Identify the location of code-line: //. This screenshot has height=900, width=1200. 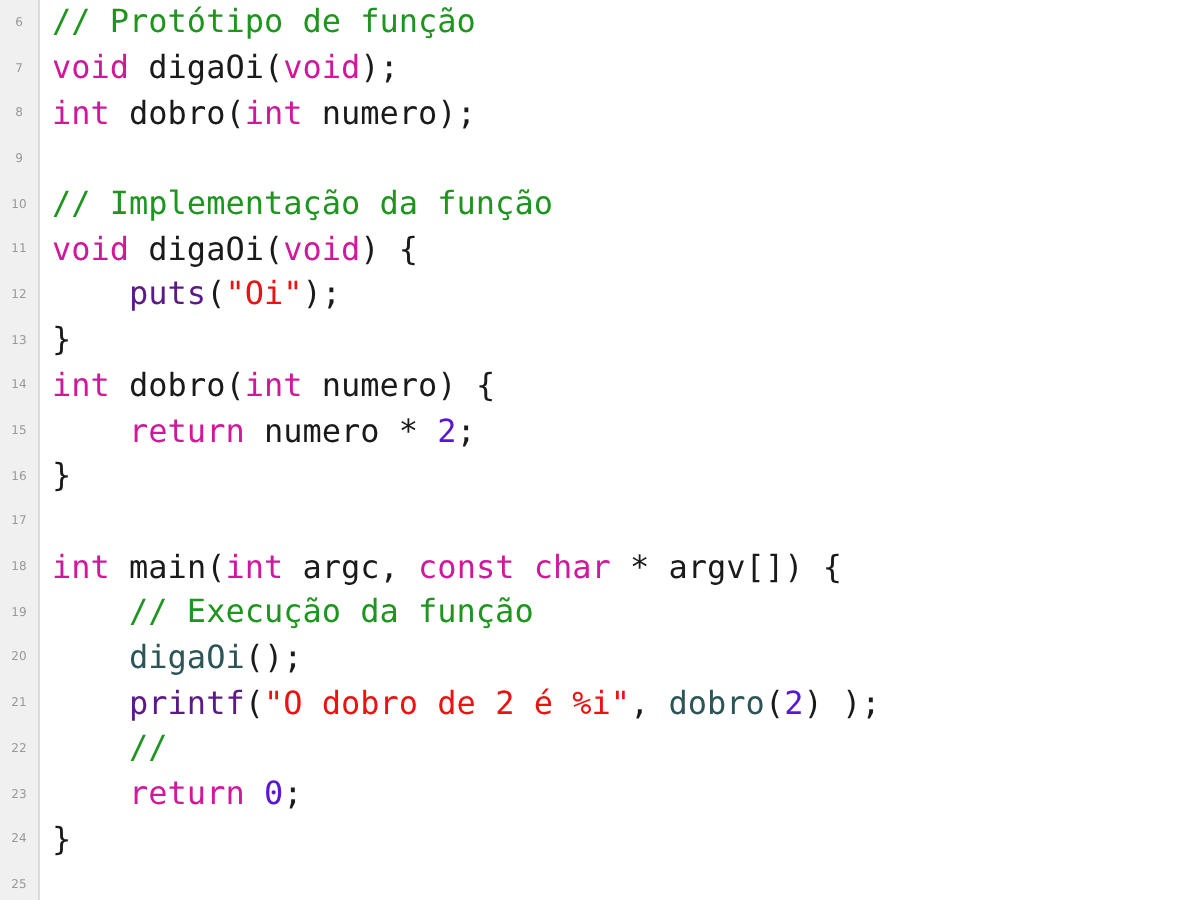
(147, 748).